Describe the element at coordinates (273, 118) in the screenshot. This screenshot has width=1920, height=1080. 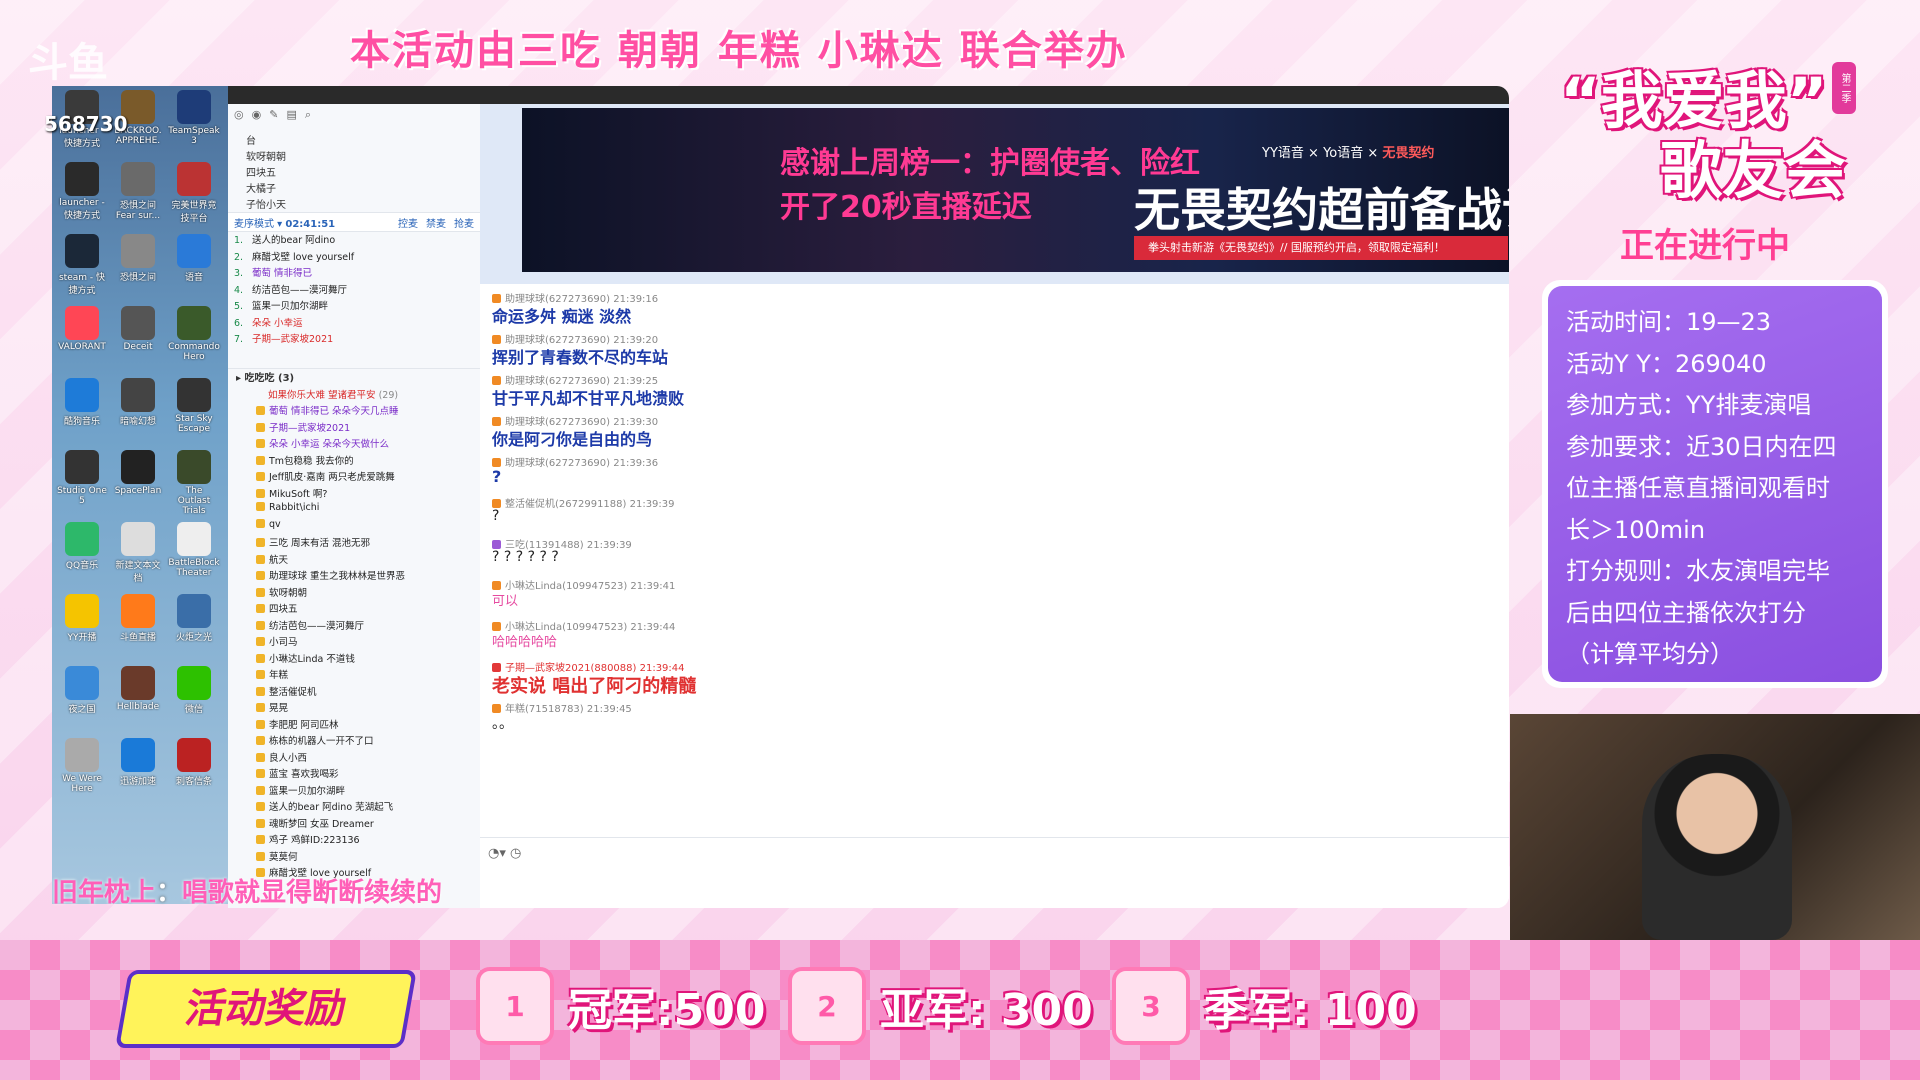
I see `tool-icon: ✎` at that location.